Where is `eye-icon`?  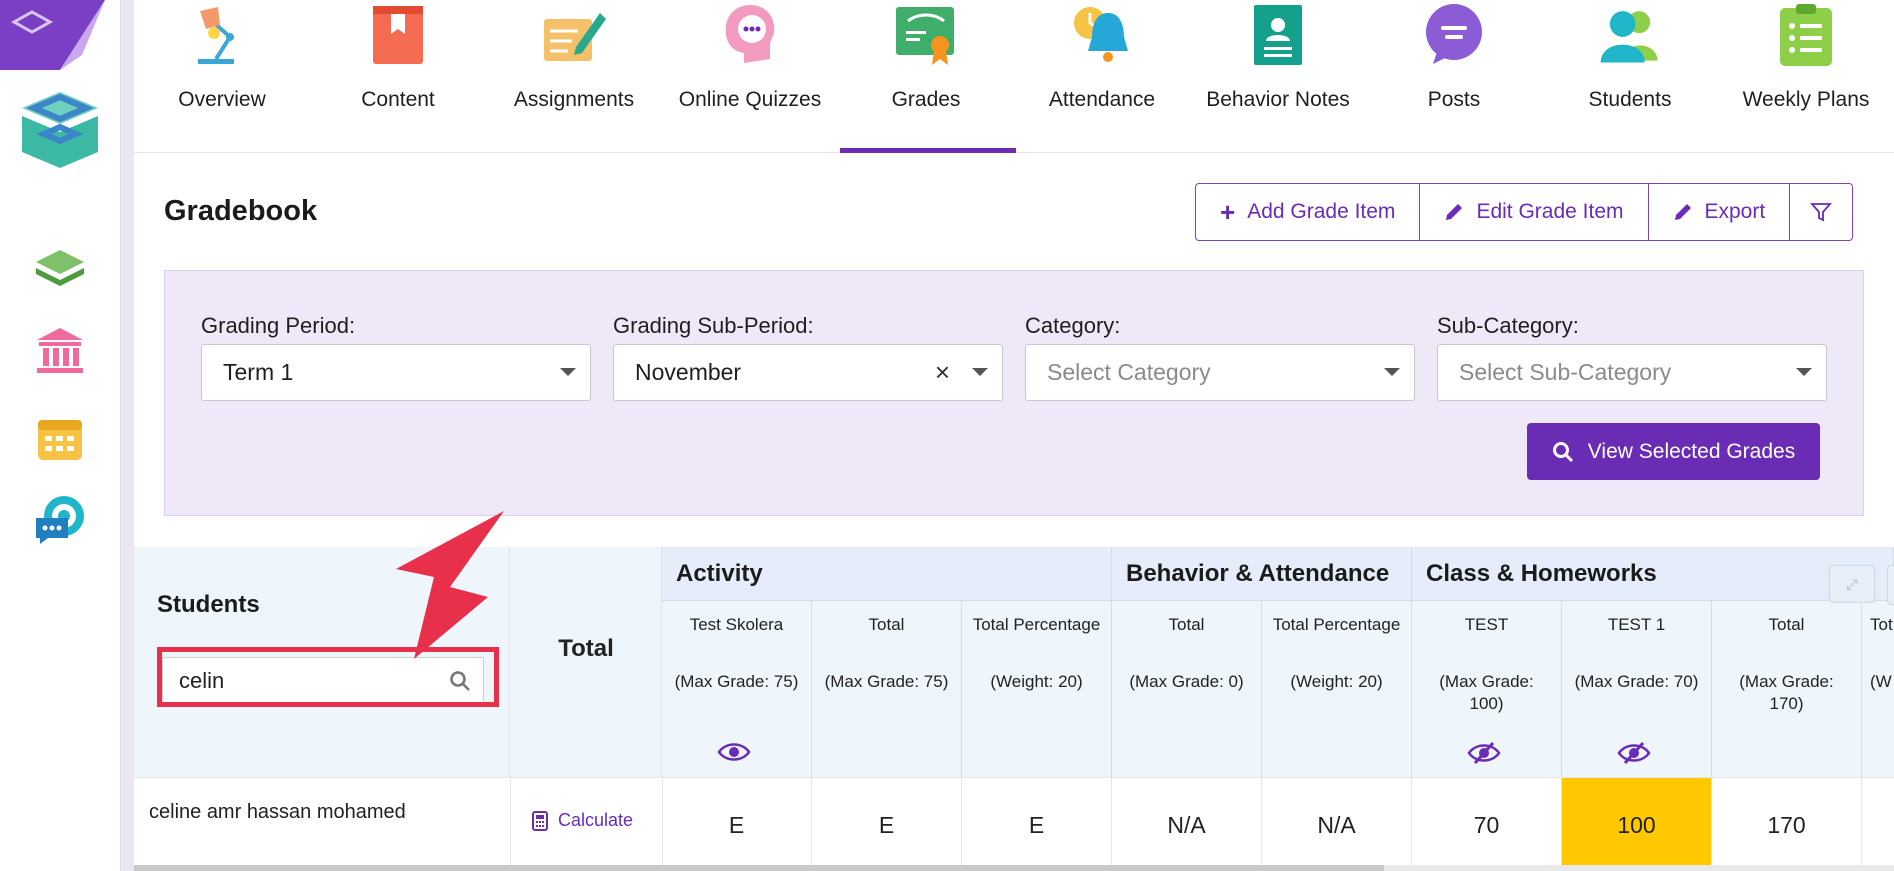
eye-icon is located at coordinates (734, 752).